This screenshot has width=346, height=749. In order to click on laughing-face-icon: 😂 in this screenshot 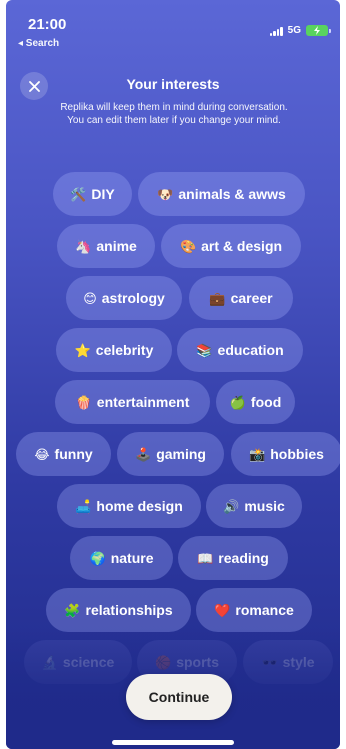, I will do `click(42, 454)`.